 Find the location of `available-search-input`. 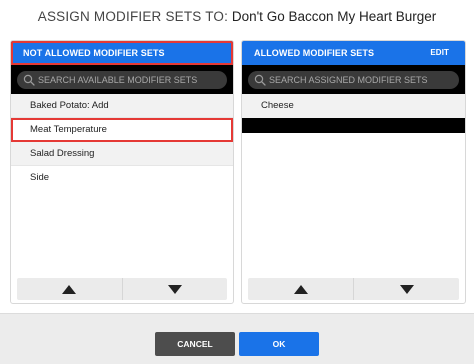

available-search-input is located at coordinates (129, 80).